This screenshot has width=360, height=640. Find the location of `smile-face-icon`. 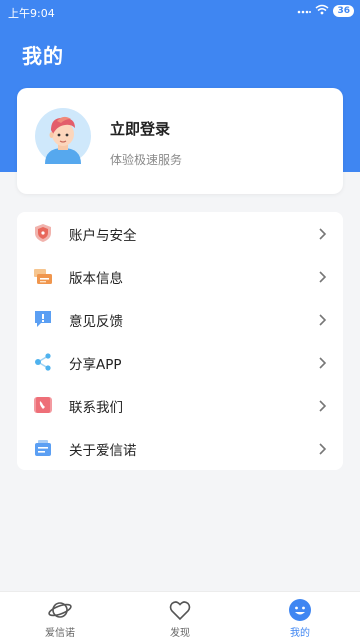

smile-face-icon is located at coordinates (300, 610).